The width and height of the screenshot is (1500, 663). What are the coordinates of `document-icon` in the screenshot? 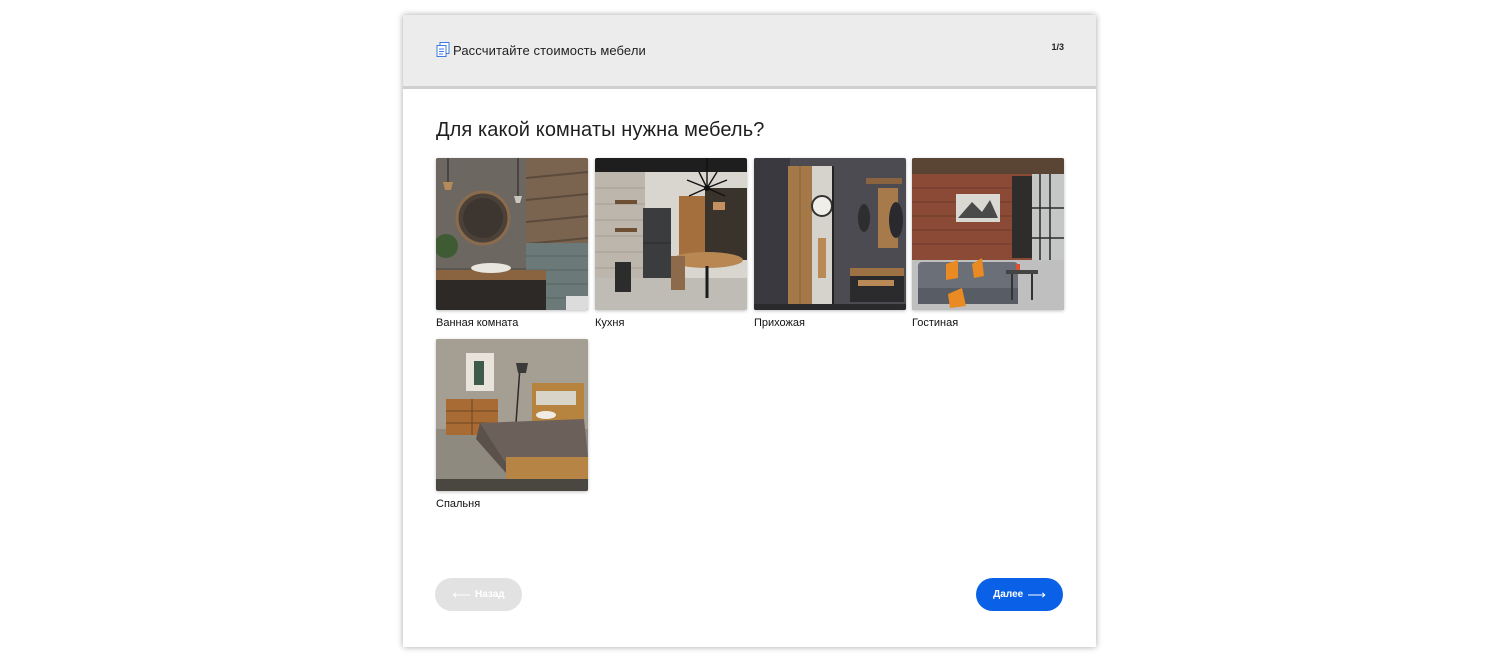 It's located at (443, 49).